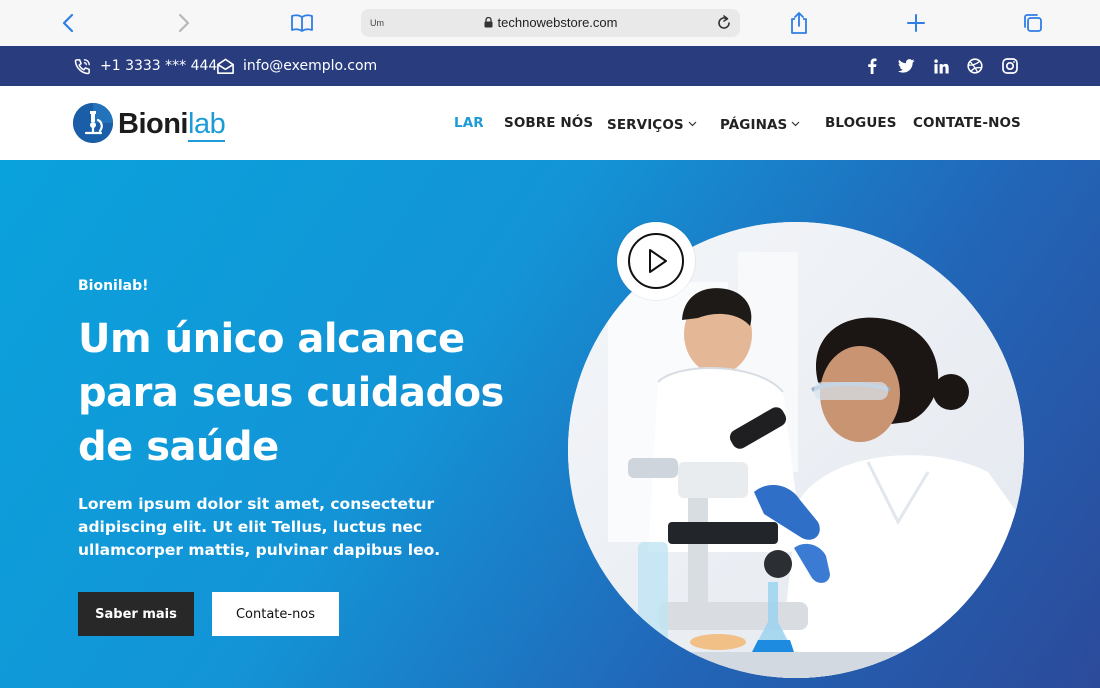  Describe the element at coordinates (1033, 23) in the screenshot. I see `tabs-icon` at that location.